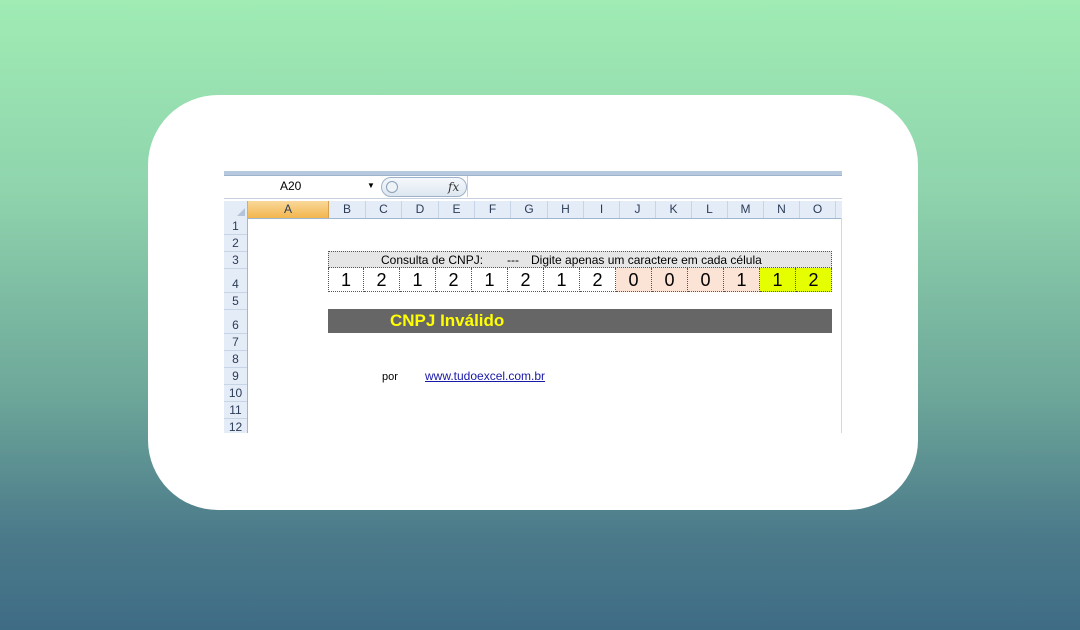 This screenshot has height=630, width=1080. Describe the element at coordinates (457, 209) in the screenshot. I see `column-header-e: E` at that location.